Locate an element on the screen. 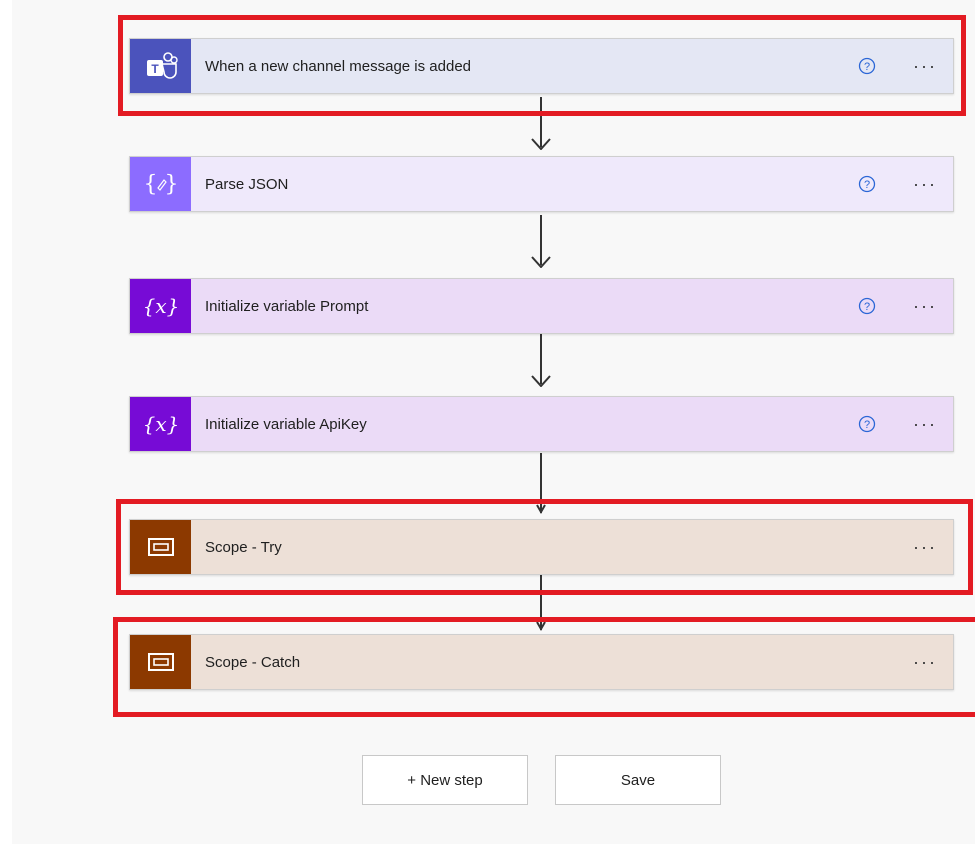 The height and width of the screenshot is (844, 975). step-title: Parse JSON is located at coordinates (247, 184).